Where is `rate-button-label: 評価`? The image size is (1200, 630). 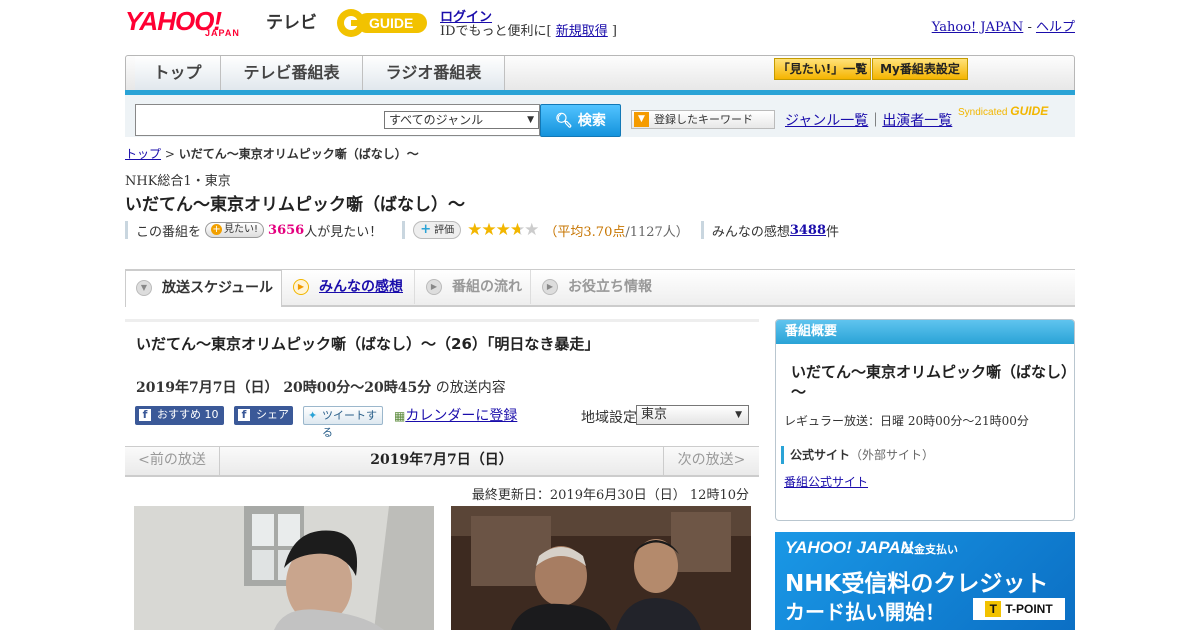 rate-button-label: 評価 is located at coordinates (444, 230).